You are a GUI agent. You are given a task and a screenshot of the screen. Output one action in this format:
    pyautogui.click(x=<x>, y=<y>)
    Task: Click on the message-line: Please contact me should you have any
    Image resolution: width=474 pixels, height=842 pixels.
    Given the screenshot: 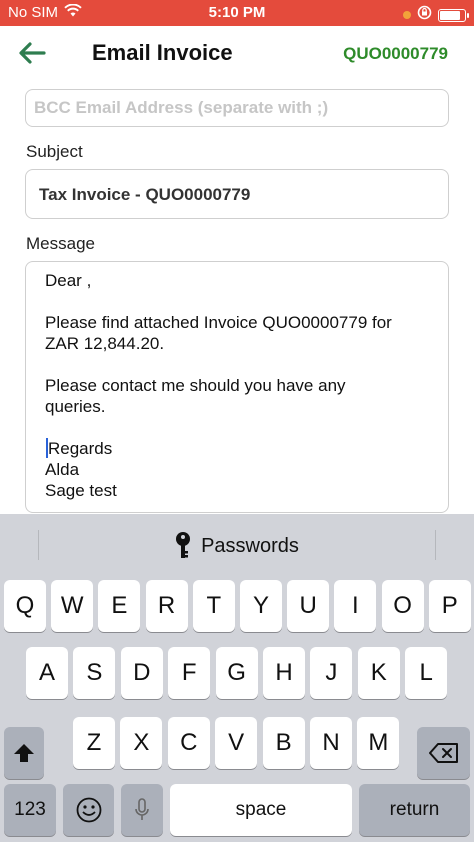 What is the action you would take?
    pyautogui.click(x=195, y=385)
    